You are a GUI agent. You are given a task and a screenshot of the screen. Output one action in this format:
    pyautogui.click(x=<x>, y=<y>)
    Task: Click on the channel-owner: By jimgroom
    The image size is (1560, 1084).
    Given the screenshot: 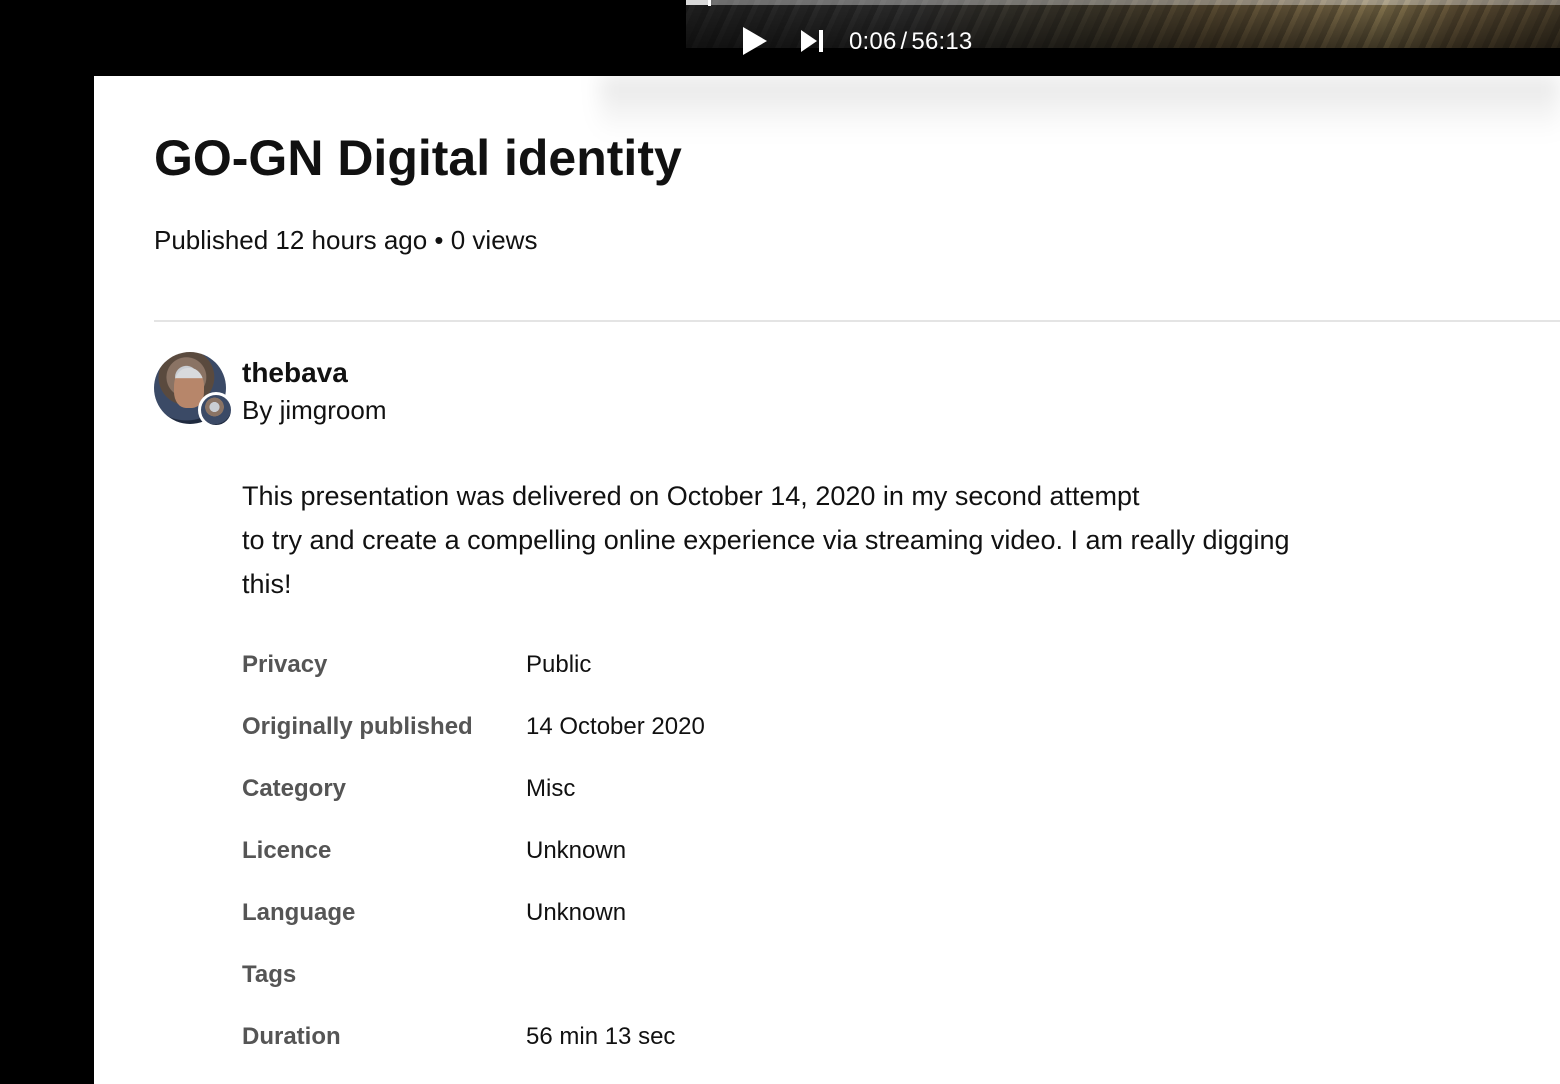 What is the action you would take?
    pyautogui.click(x=314, y=410)
    